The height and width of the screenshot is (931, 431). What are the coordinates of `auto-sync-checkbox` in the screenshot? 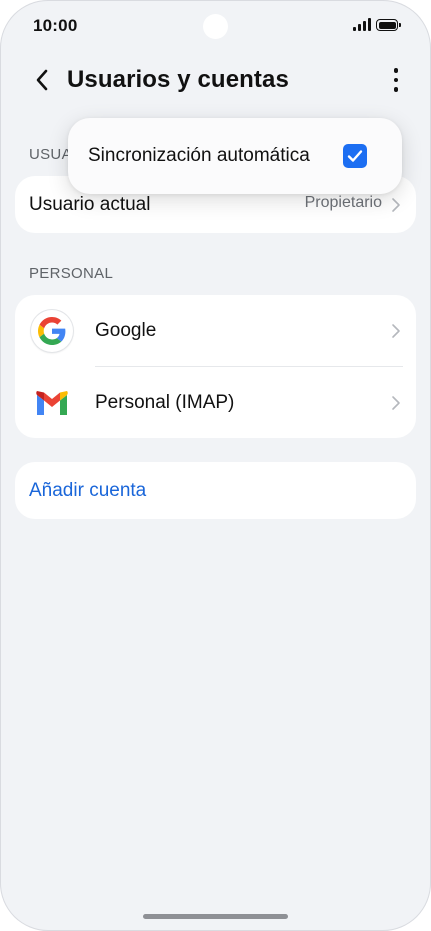 It's located at (355, 156).